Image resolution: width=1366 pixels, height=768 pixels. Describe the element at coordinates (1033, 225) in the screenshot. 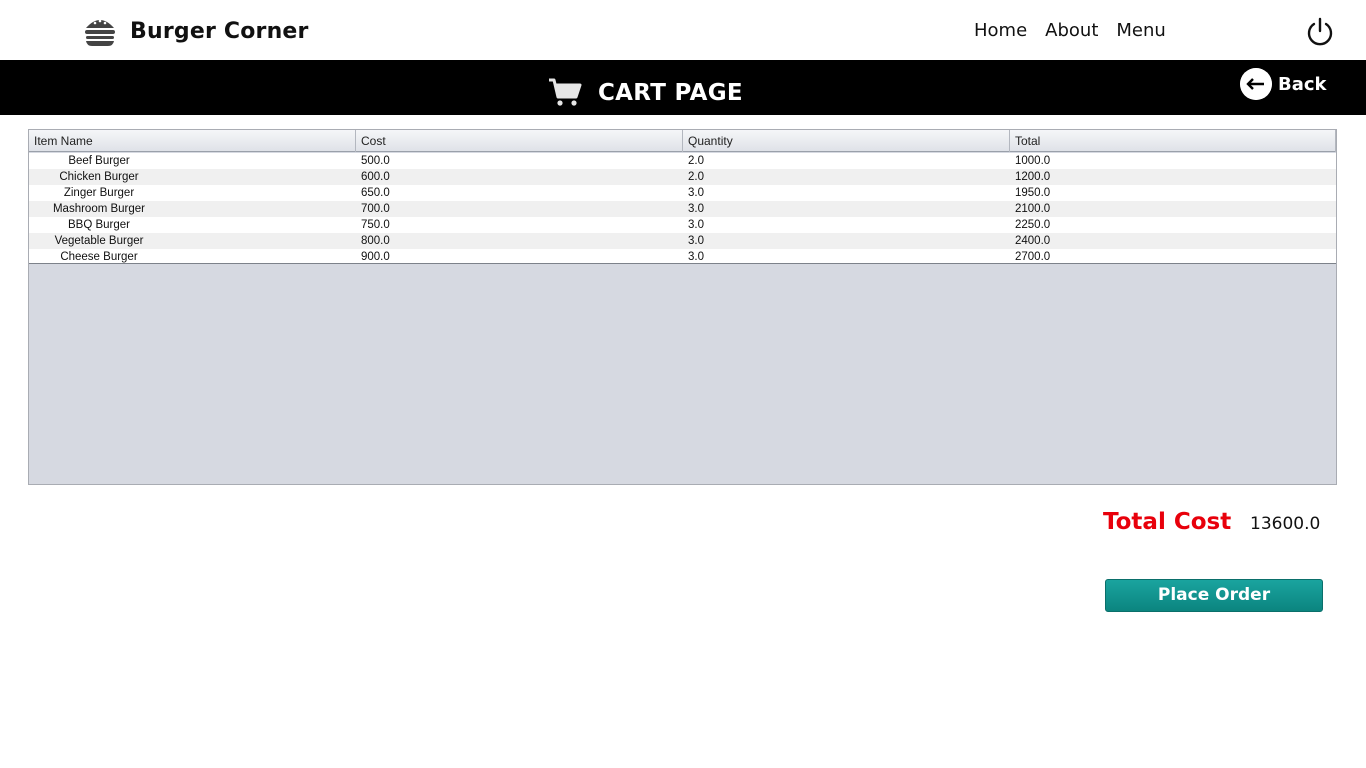

I see `cell-total: 2250.0` at that location.